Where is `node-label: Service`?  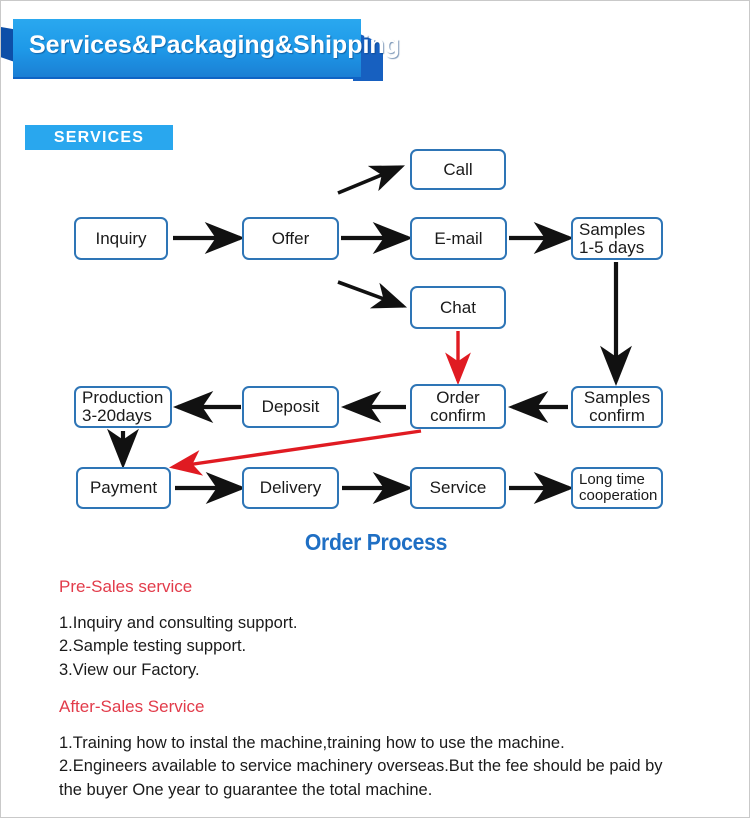
node-label: Service is located at coordinates (458, 488).